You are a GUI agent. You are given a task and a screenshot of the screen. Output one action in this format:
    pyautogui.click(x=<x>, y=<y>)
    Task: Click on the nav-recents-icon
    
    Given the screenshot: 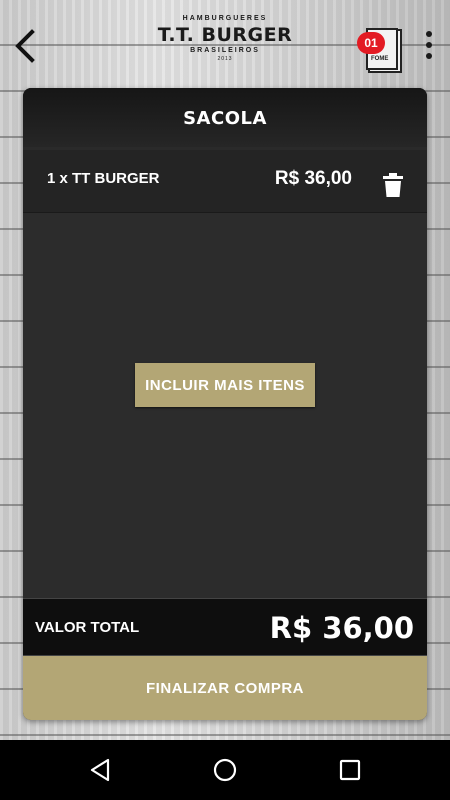 What is the action you would take?
    pyautogui.click(x=350, y=770)
    